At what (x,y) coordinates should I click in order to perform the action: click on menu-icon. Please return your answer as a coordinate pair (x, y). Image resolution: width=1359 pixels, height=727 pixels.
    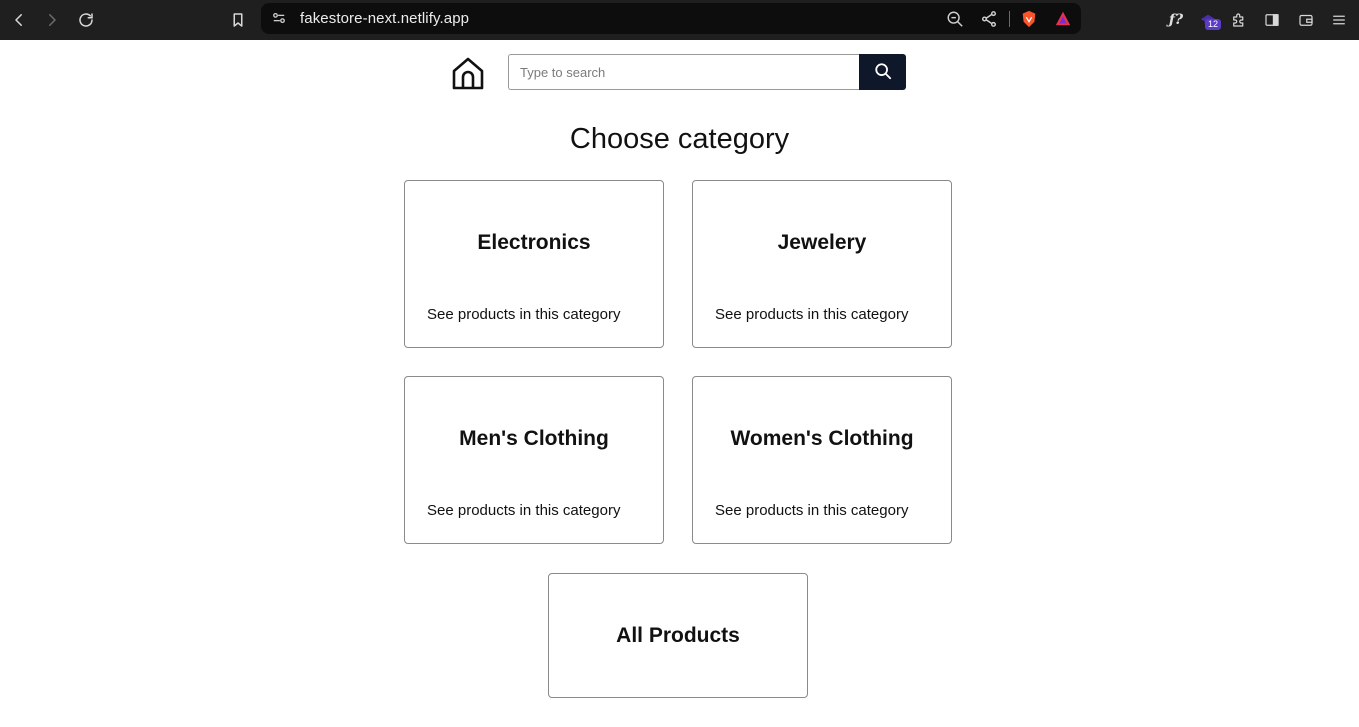
    Looking at the image, I should click on (1339, 20).